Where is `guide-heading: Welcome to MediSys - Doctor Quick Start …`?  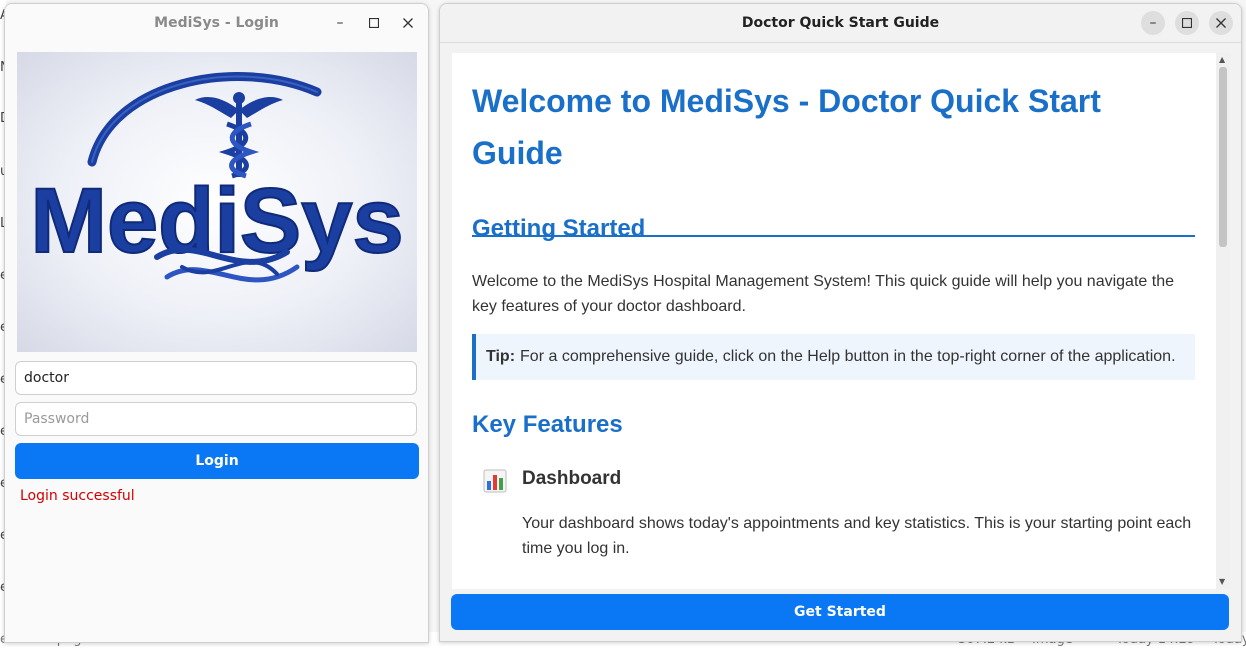 guide-heading: Welcome to MediSys - Doctor Quick Start … is located at coordinates (786, 127).